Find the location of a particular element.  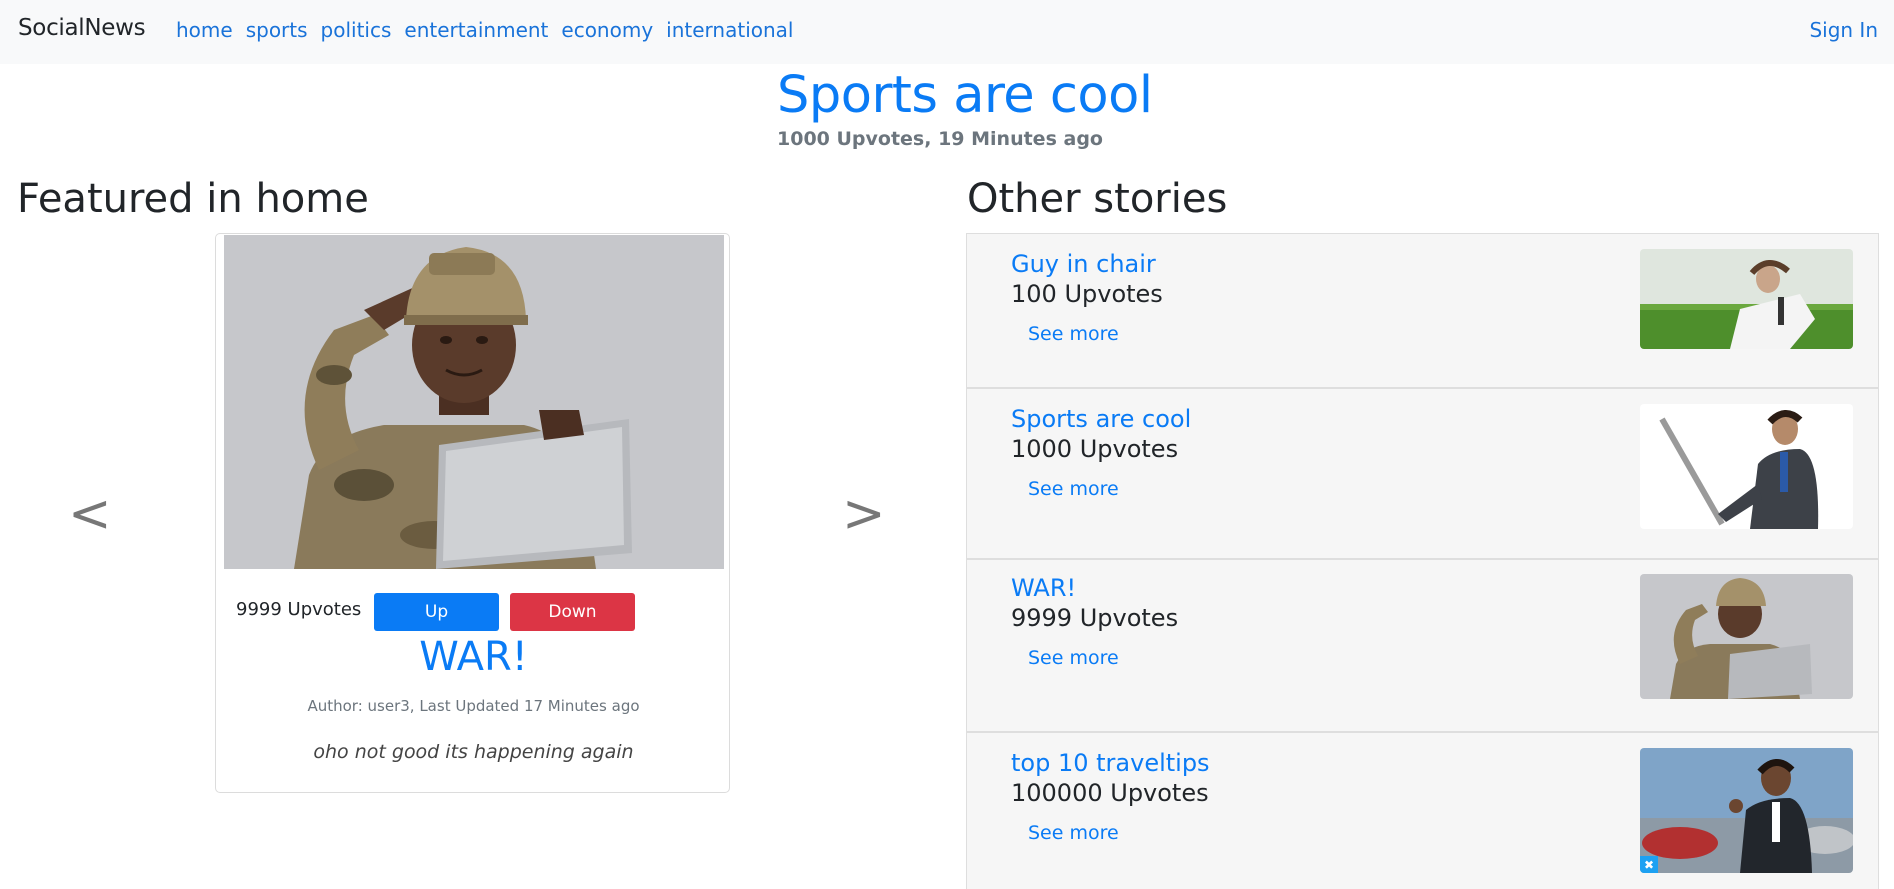

story-votes: 1000 Upvotes is located at coordinates (1095, 449).